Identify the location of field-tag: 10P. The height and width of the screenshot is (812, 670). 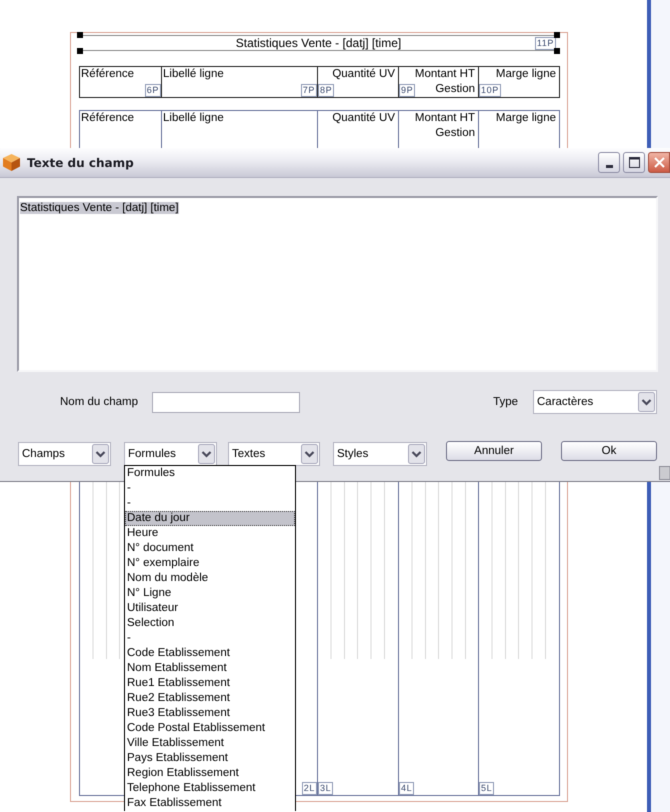
(490, 90).